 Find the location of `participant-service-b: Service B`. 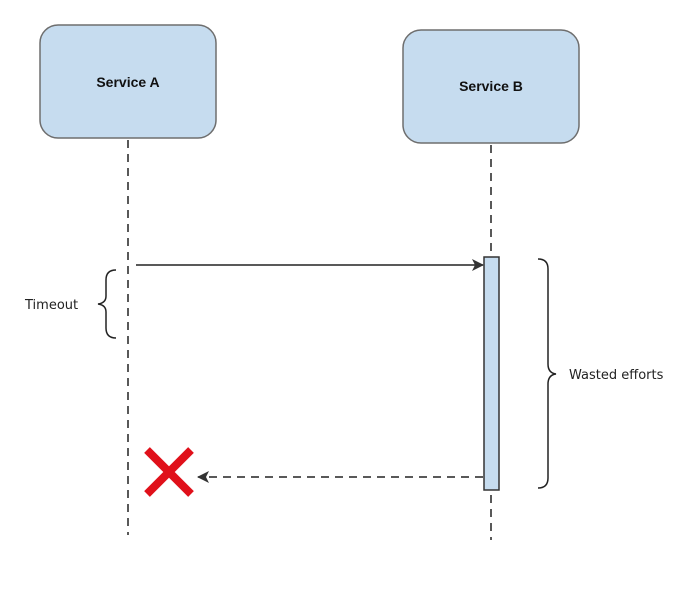

participant-service-b: Service B is located at coordinates (491, 86).